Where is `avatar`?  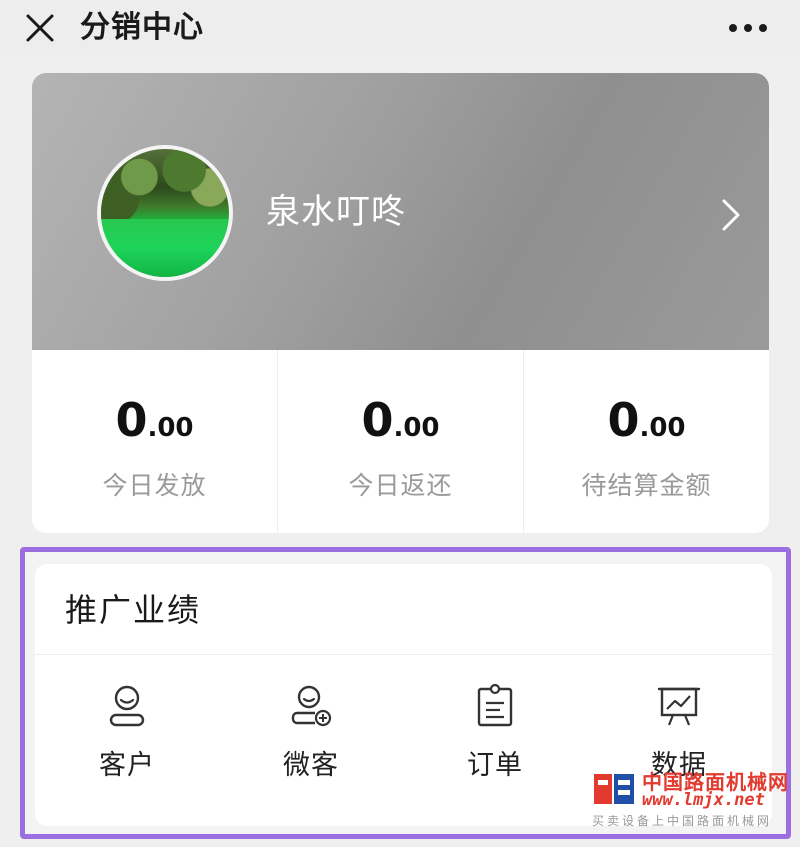 avatar is located at coordinates (165, 213).